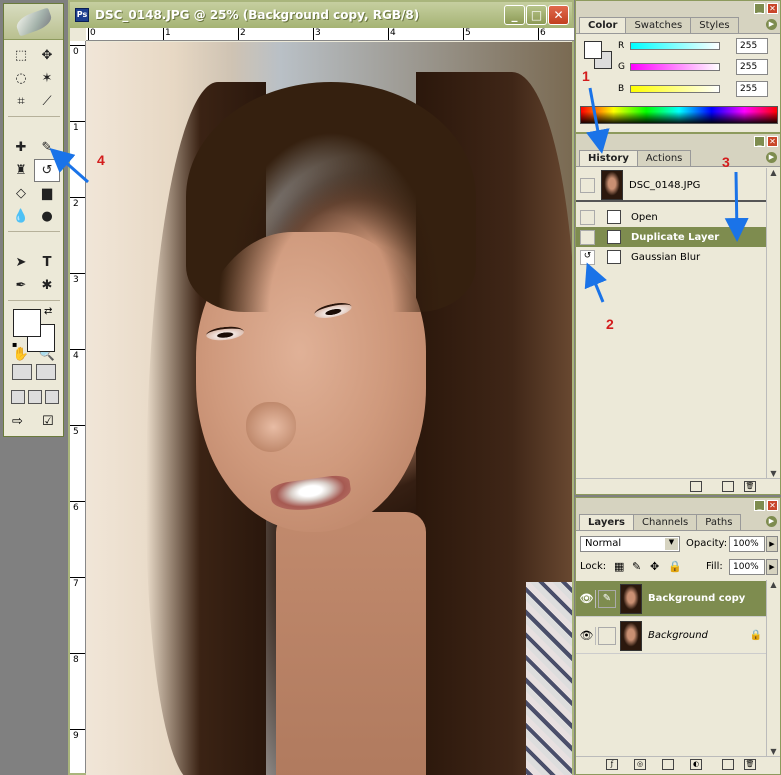 The image size is (781, 775). What do you see at coordinates (593, 50) in the screenshot?
I see `color-foreground-swatch` at bounding box center [593, 50].